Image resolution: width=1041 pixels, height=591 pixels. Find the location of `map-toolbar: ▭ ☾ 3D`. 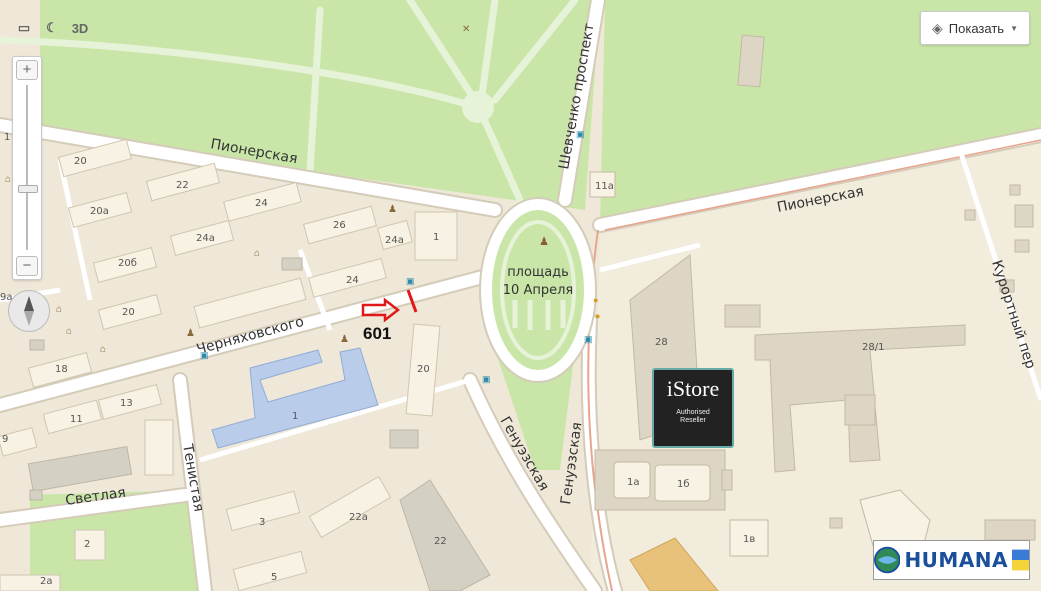

map-toolbar: ▭ ☾ 3D is located at coordinates (55, 28).